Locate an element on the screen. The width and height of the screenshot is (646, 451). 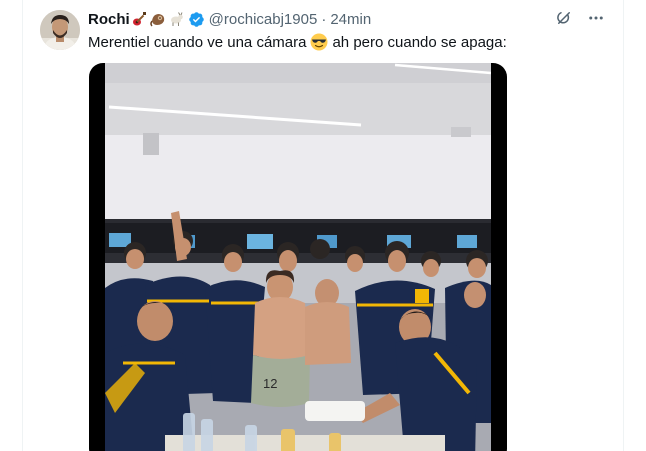
column-border-right is located at coordinates (623, 225).